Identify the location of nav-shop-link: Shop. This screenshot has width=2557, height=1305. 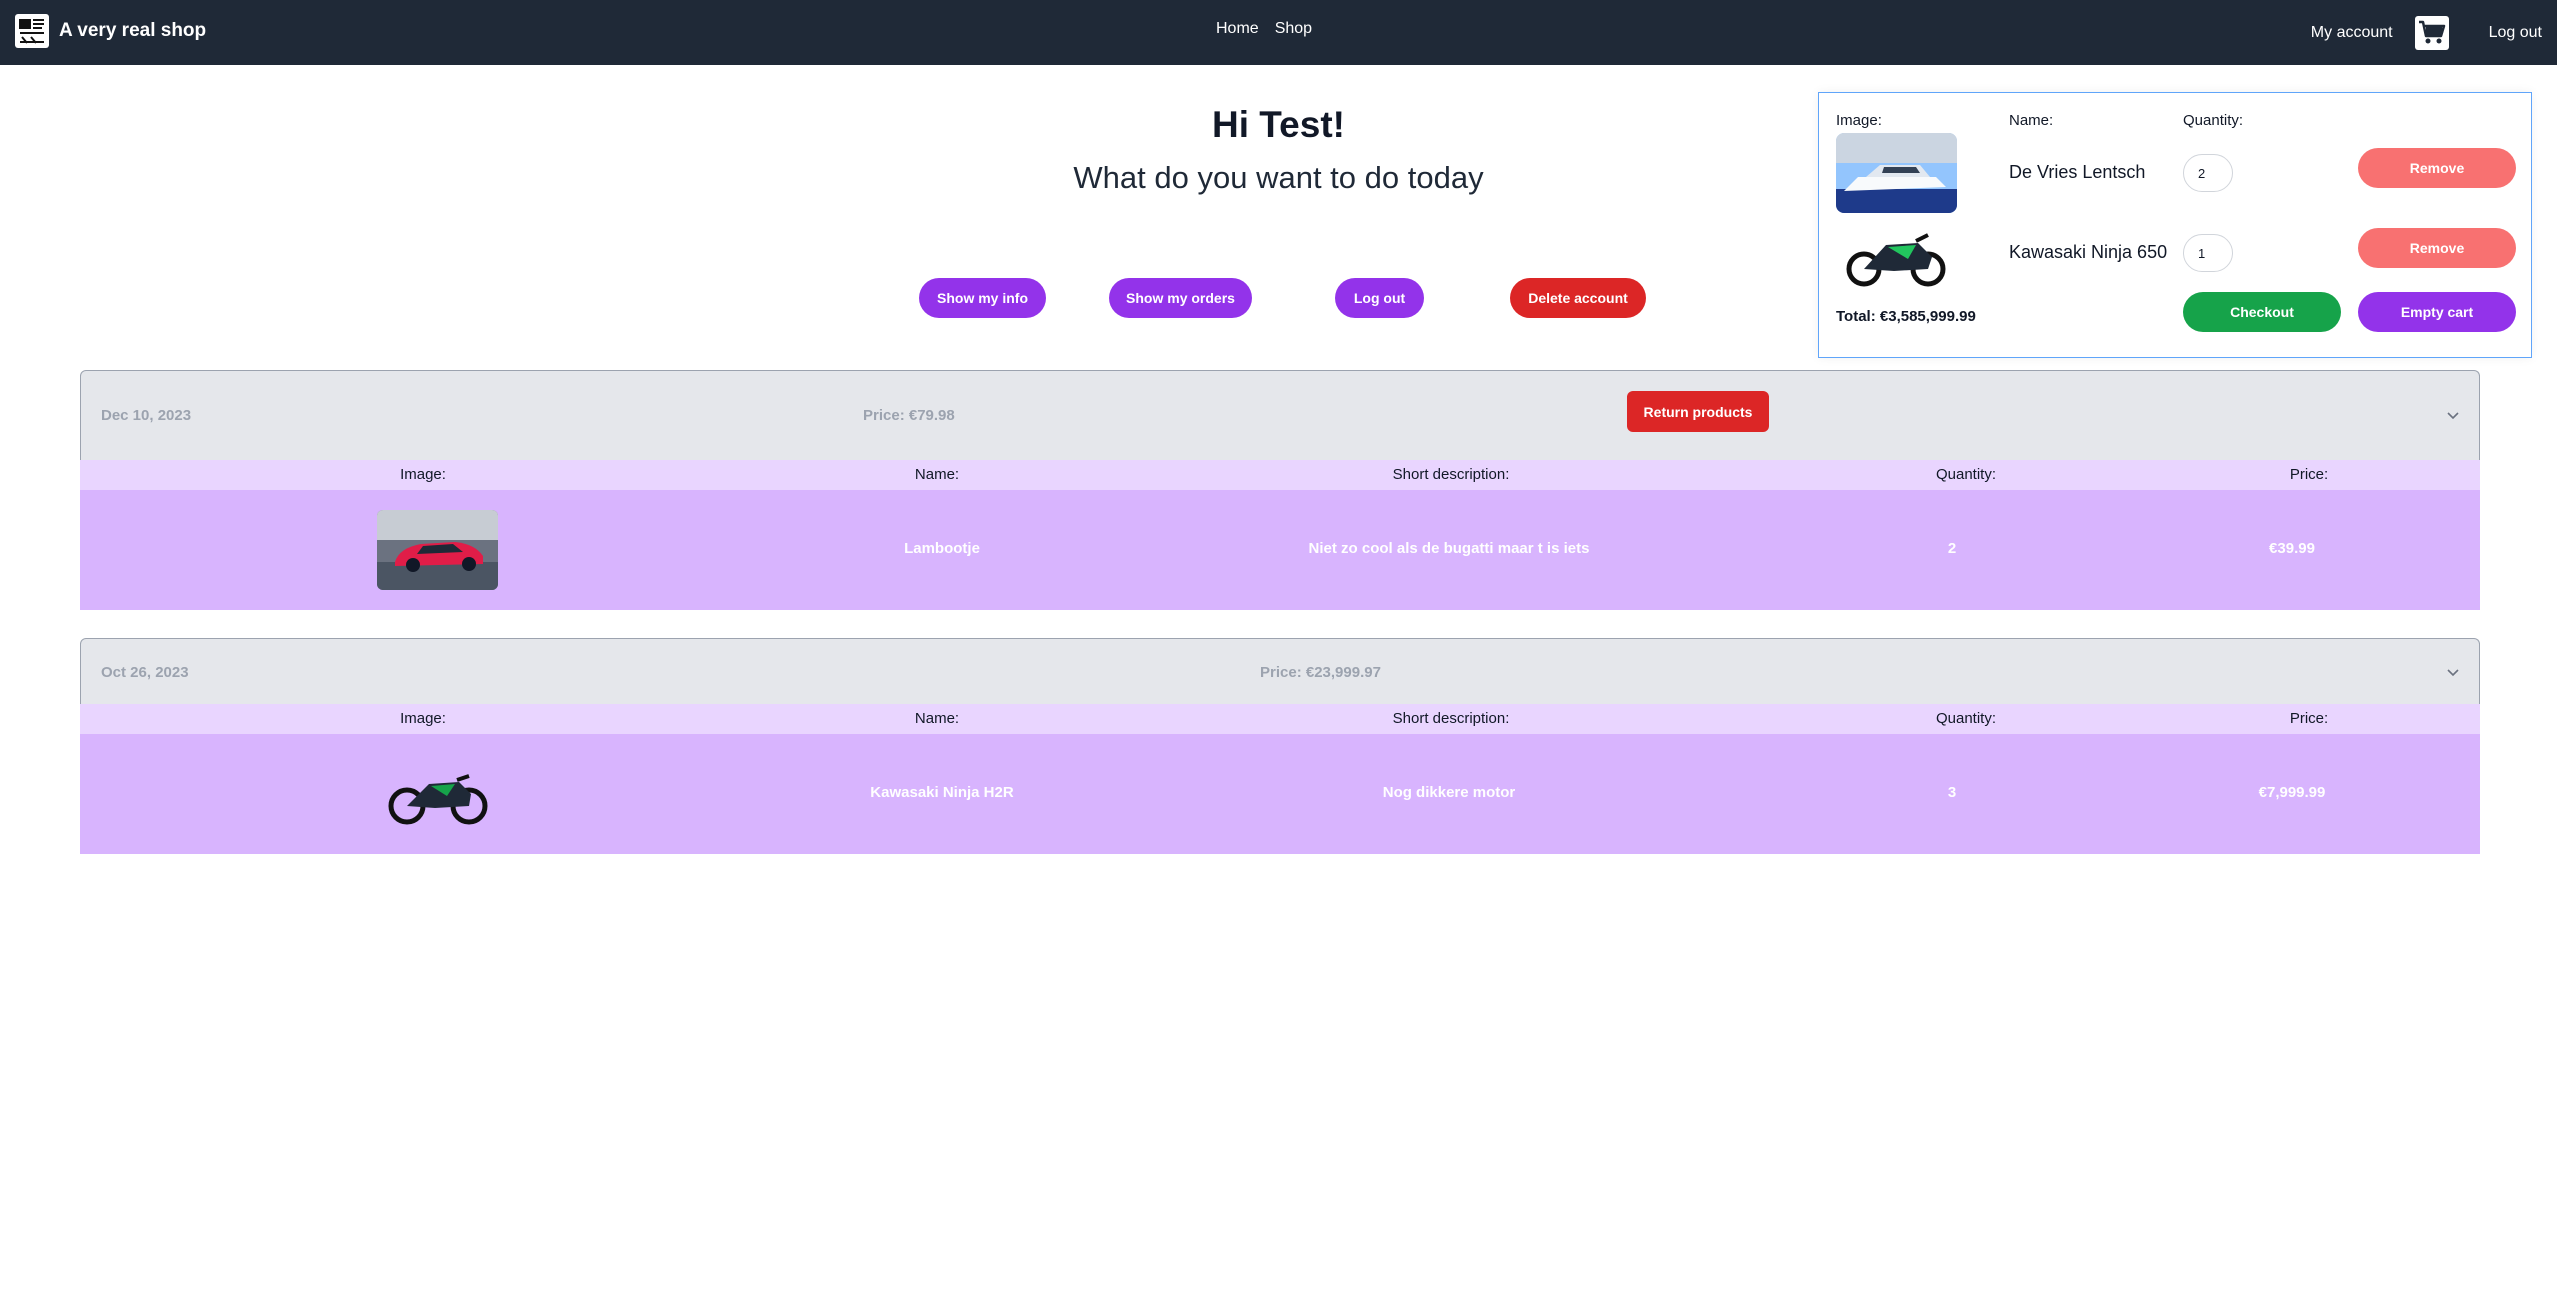
(1293, 29).